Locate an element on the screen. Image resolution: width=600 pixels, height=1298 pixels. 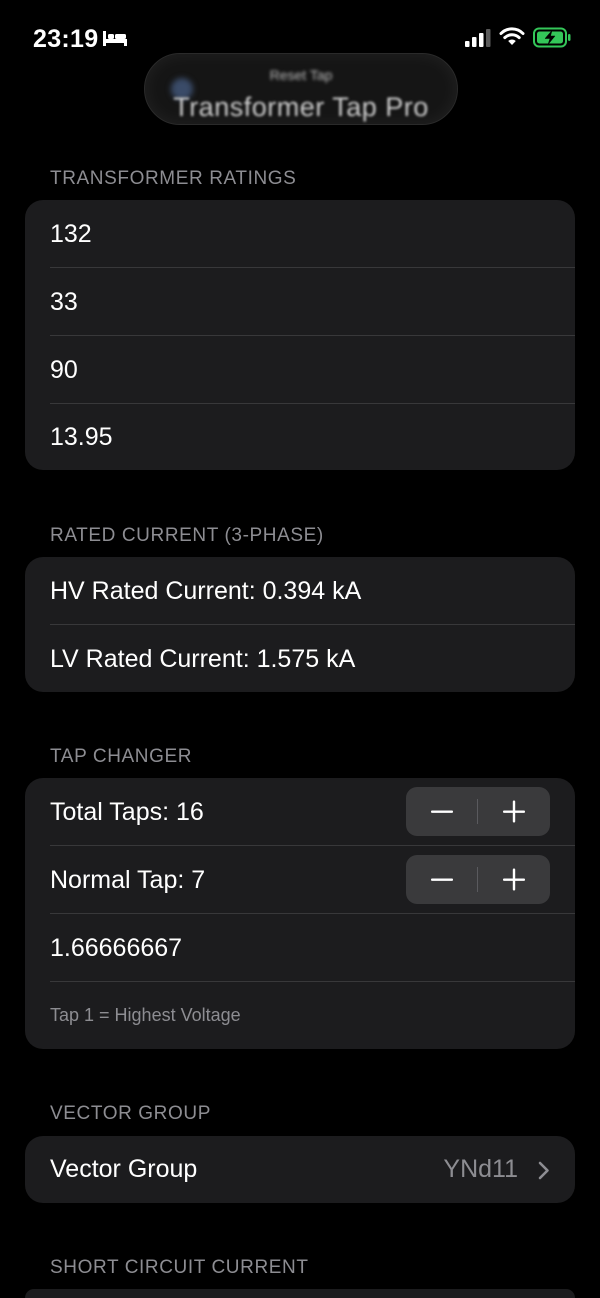
wifi-icon is located at coordinates (512, 36).